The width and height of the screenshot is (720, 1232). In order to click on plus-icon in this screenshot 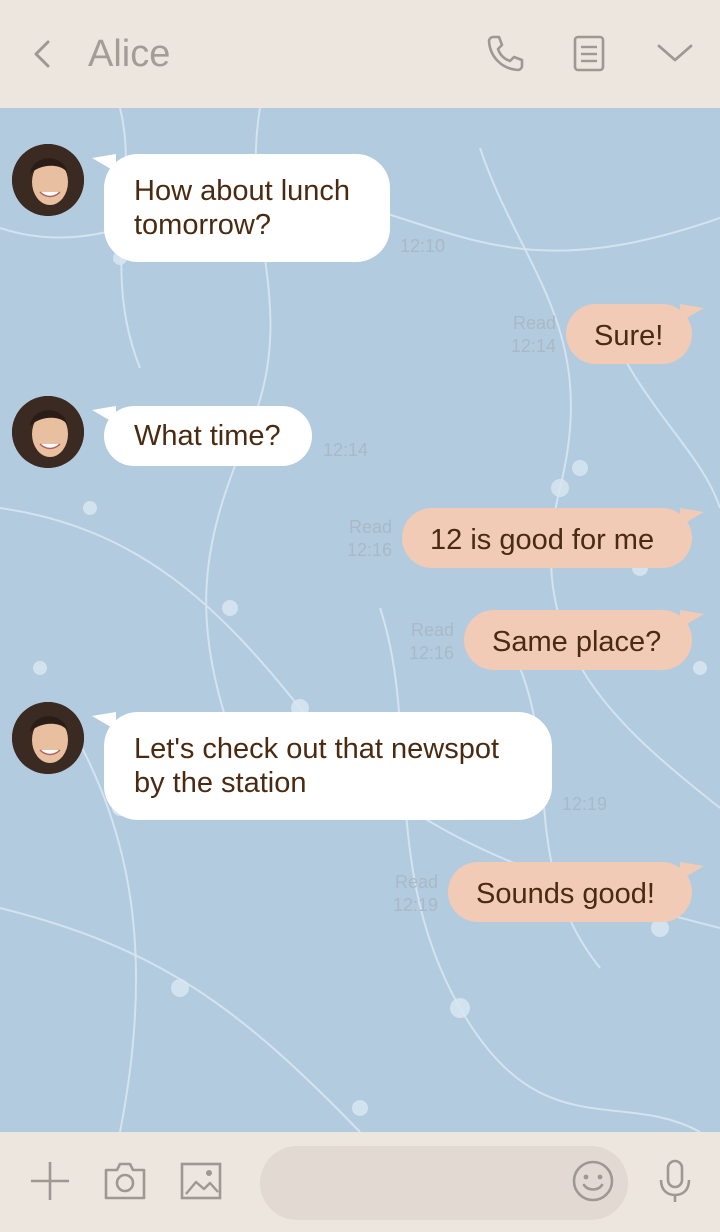, I will do `click(50, 1181)`.